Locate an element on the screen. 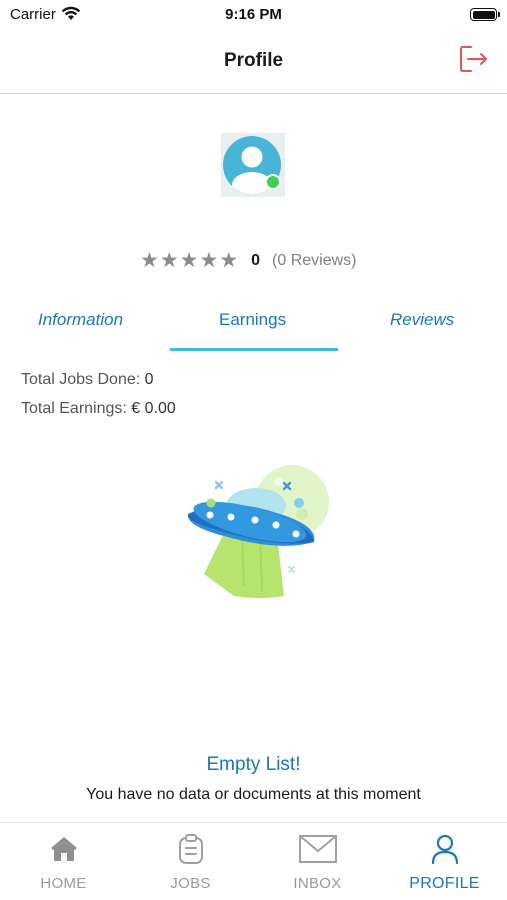  nav-inbox: INBOX is located at coordinates (317, 861).